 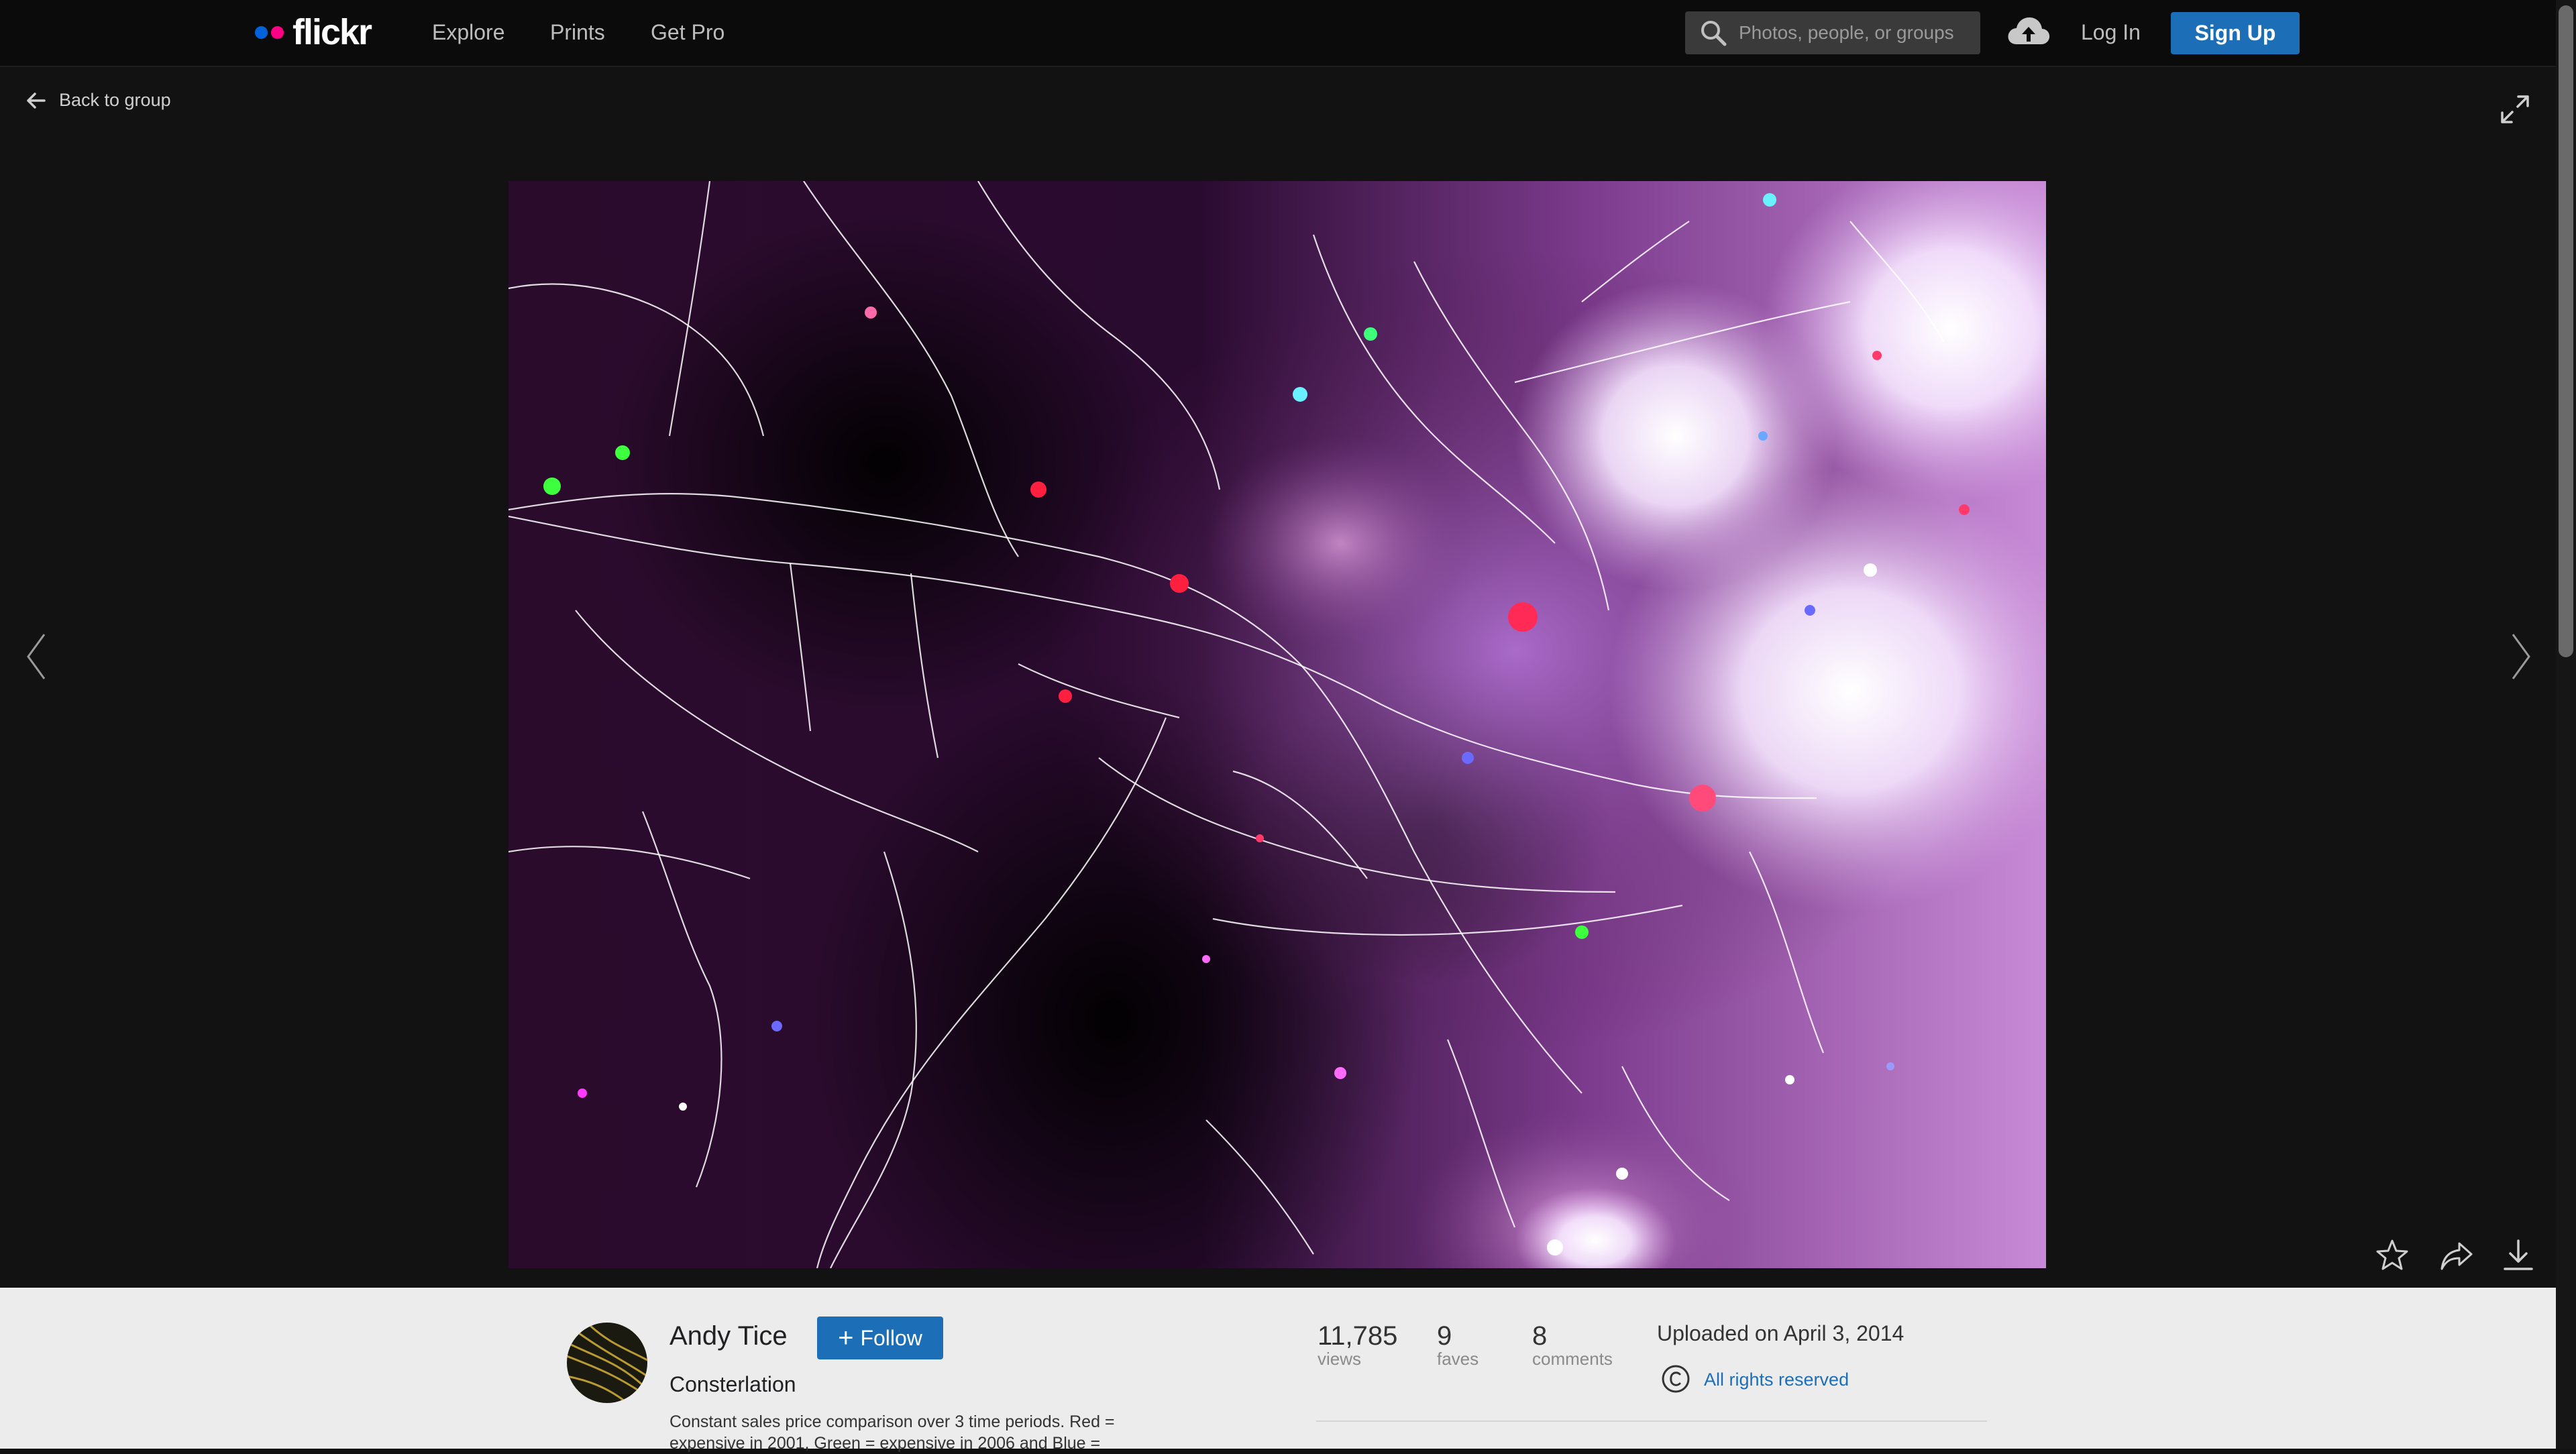 What do you see at coordinates (1572, 1345) in the screenshot?
I see `stat-comments: 8 comments` at bounding box center [1572, 1345].